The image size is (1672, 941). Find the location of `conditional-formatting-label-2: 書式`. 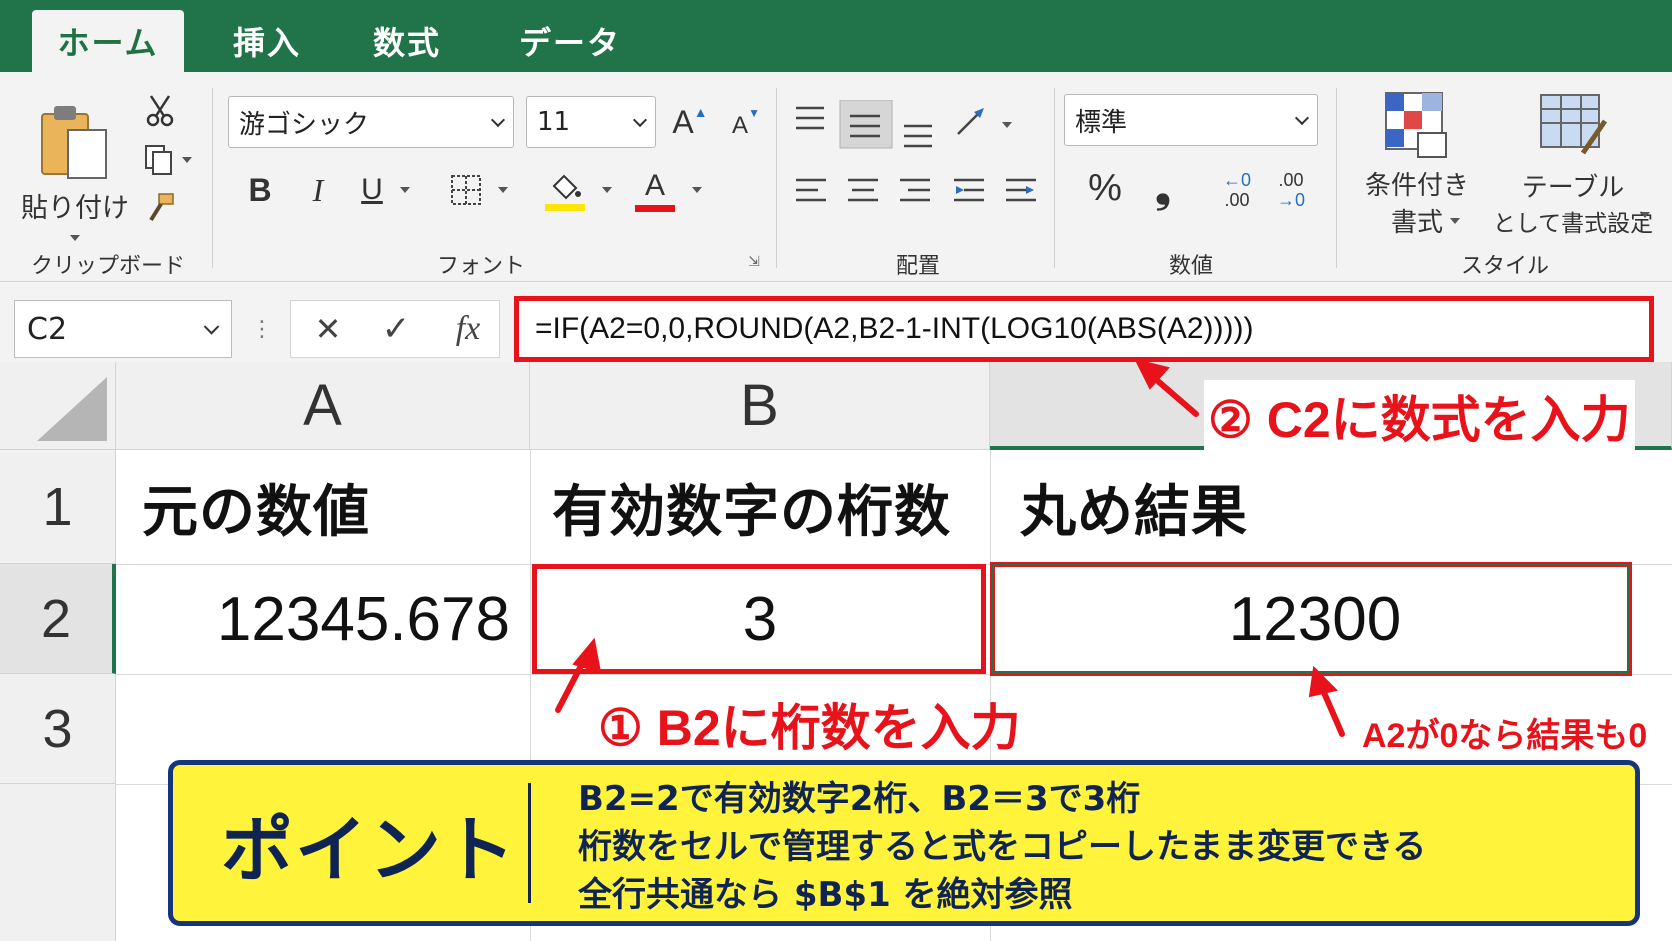

conditional-formatting-label-2: 書式 is located at coordinates (1416, 223).